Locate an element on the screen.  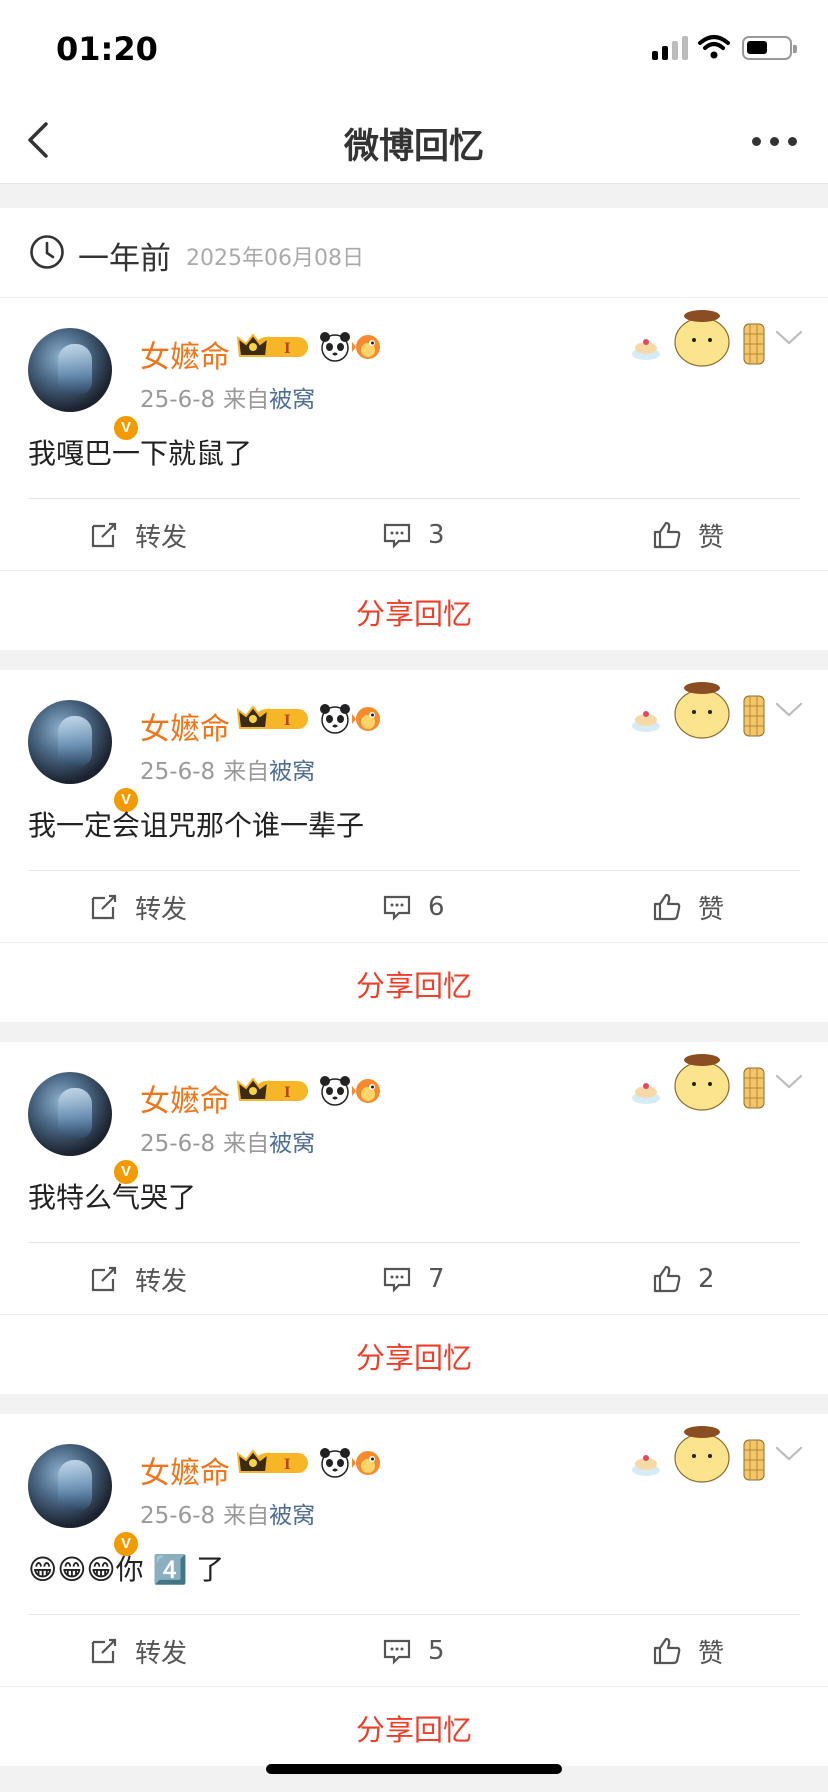
like-count: 2 is located at coordinates (706, 1279).